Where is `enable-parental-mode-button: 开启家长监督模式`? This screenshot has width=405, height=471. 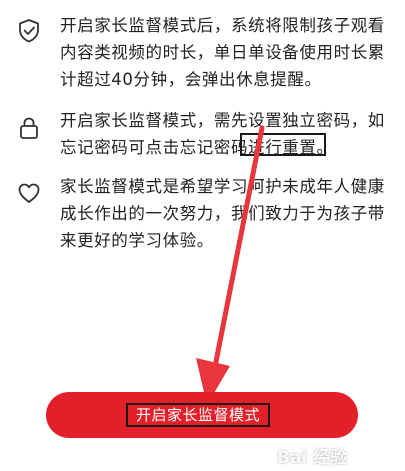 enable-parental-mode-button: 开启家长监督模式 is located at coordinates (202, 415).